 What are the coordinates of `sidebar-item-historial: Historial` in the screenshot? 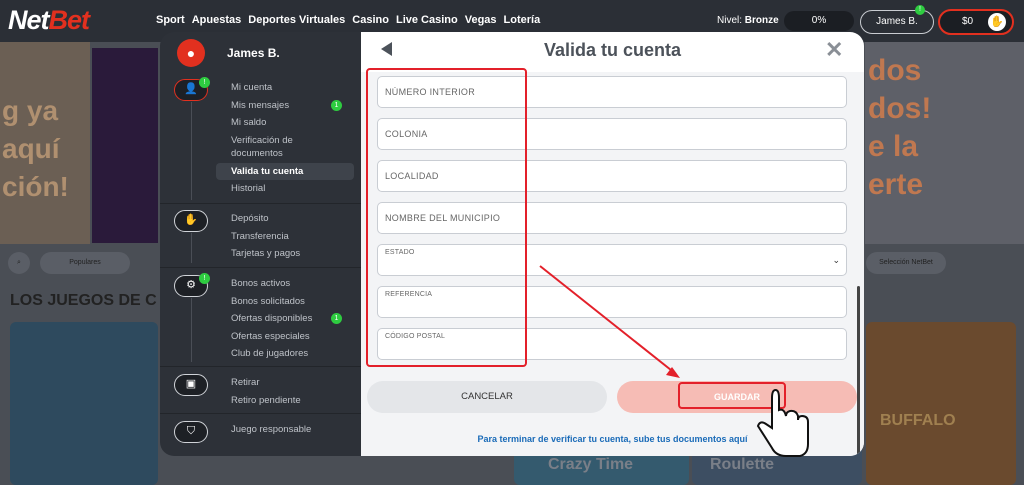 It's located at (285, 189).